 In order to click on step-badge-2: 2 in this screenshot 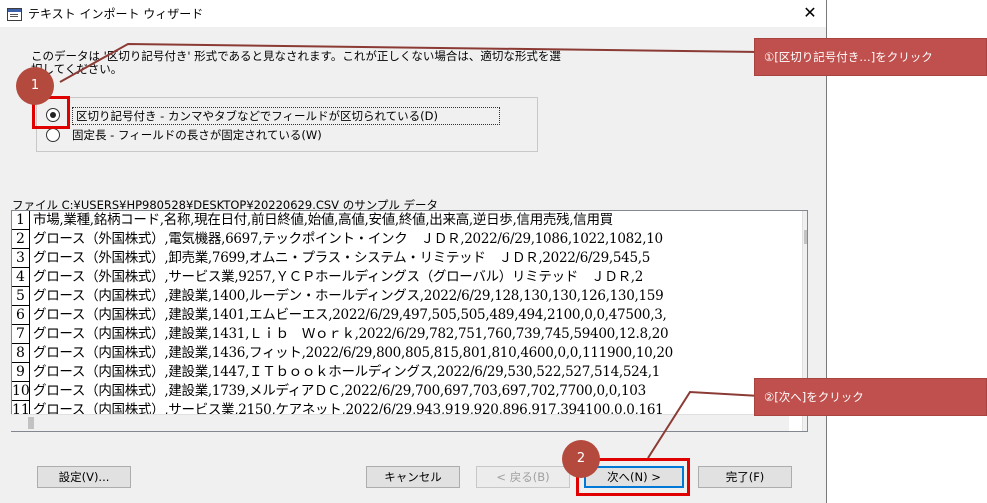, I will do `click(581, 459)`.